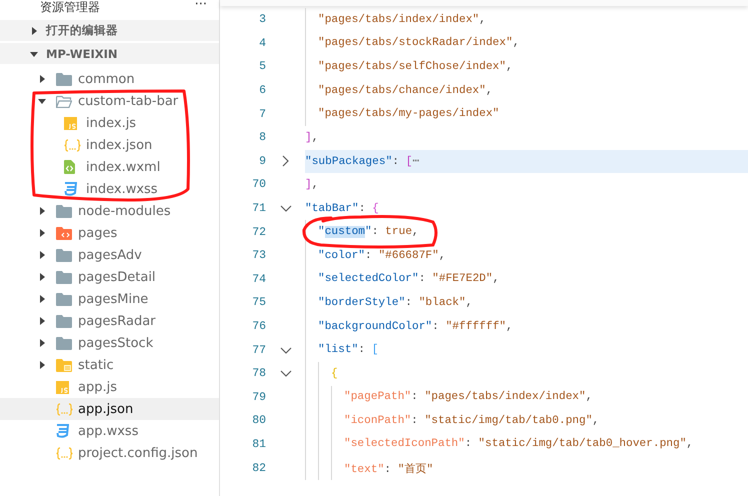 Image resolution: width=748 pixels, height=496 pixels. I want to click on line-number: 77, so click(258, 350).